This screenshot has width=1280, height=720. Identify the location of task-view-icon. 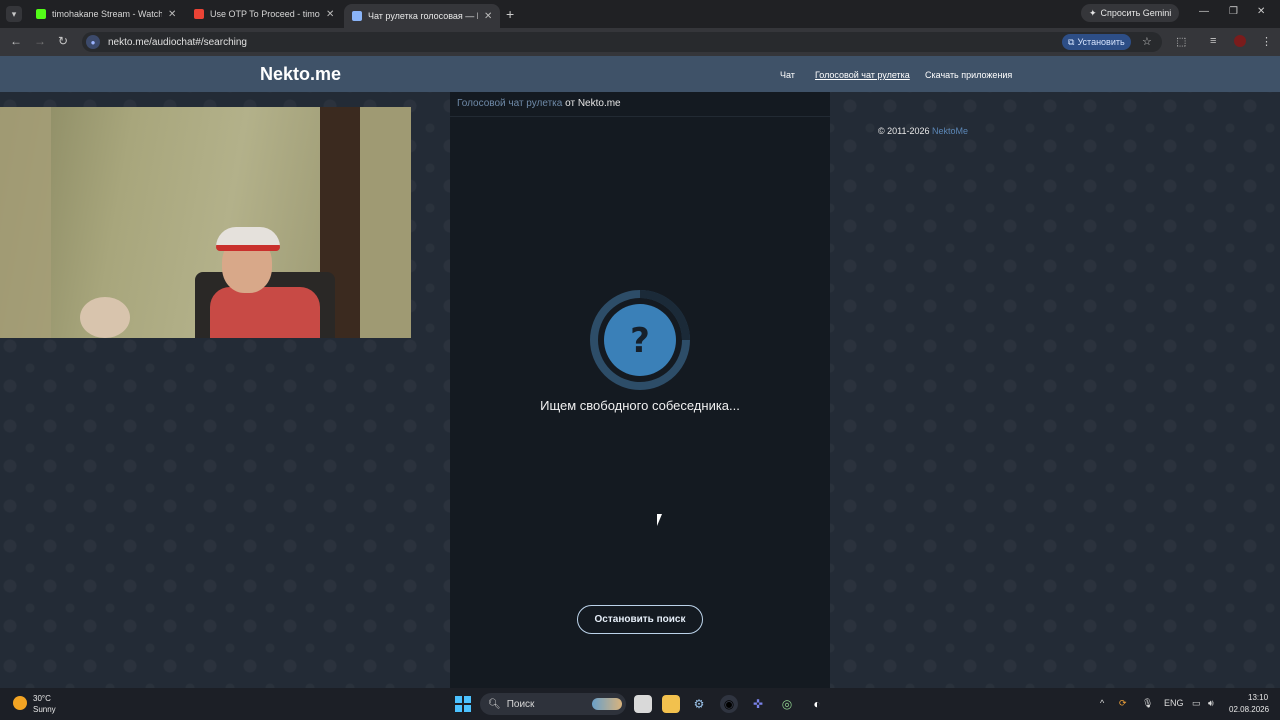
(643, 704).